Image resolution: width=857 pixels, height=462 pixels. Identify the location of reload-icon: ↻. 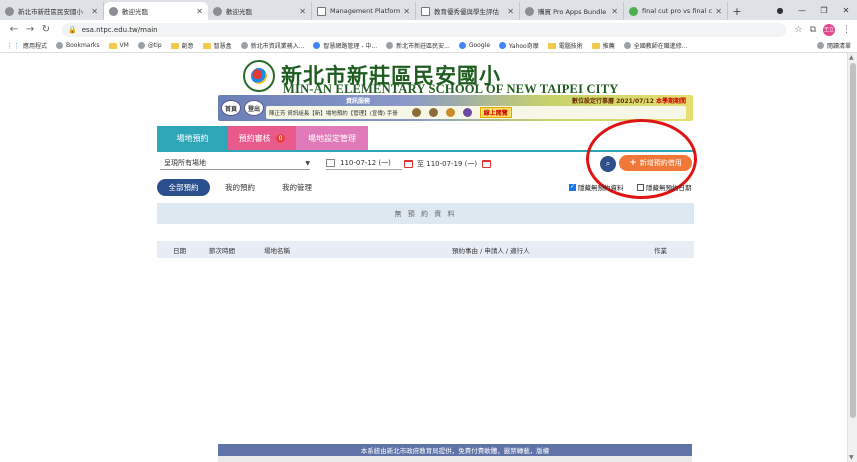
(46, 29).